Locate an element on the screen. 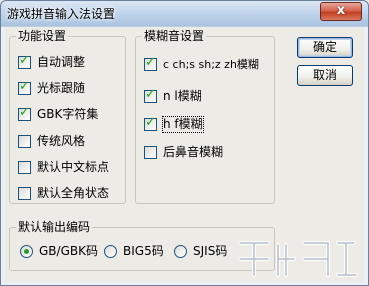  checkbox-label: 默认全角状态 is located at coordinates (73, 193).